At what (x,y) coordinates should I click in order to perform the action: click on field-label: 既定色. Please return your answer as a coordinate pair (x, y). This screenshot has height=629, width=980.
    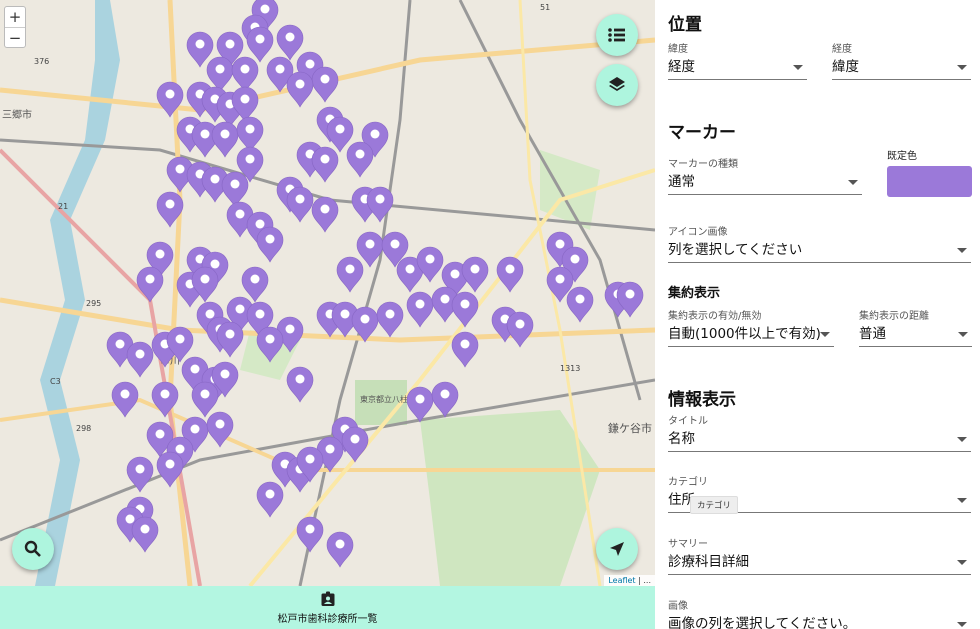
    Looking at the image, I should click on (902, 156).